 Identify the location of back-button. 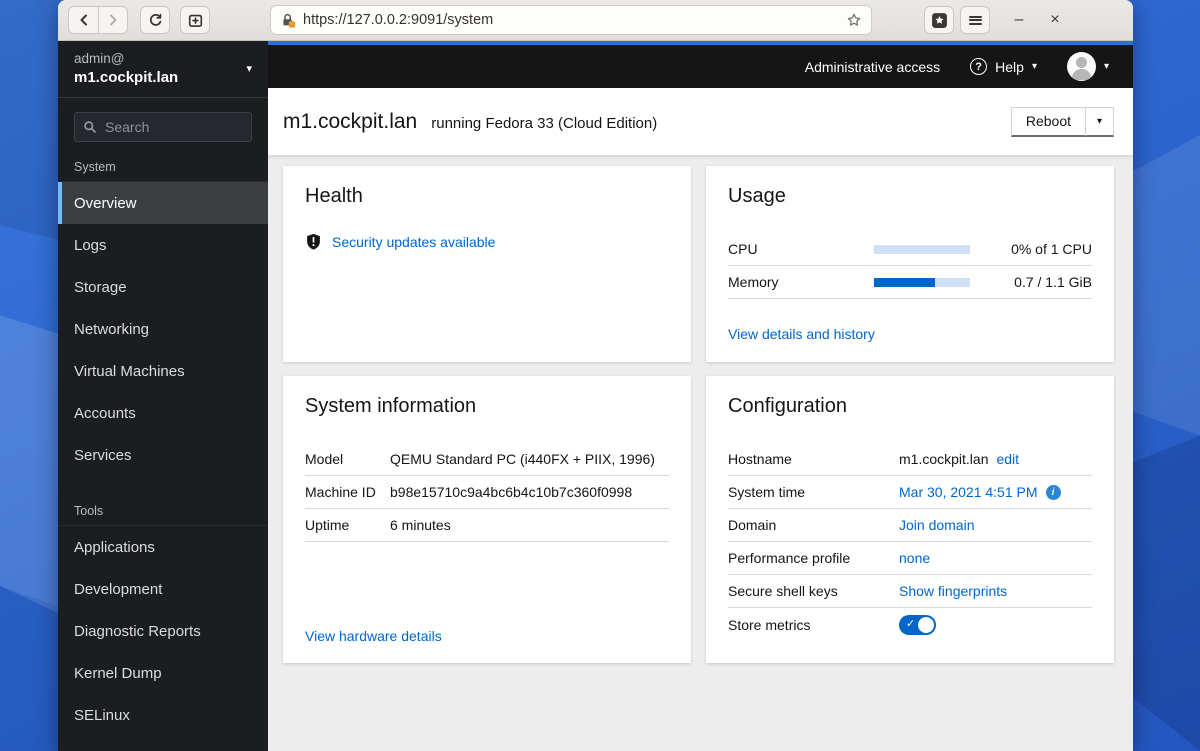
(83, 20).